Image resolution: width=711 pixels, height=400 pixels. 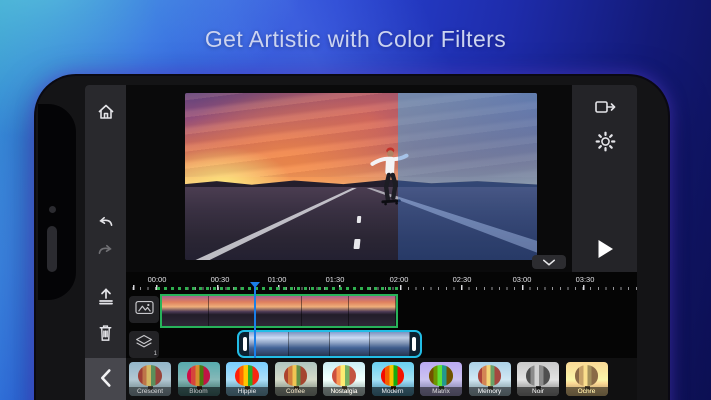 I want to click on filter-label: Memory, so click(x=489, y=391).